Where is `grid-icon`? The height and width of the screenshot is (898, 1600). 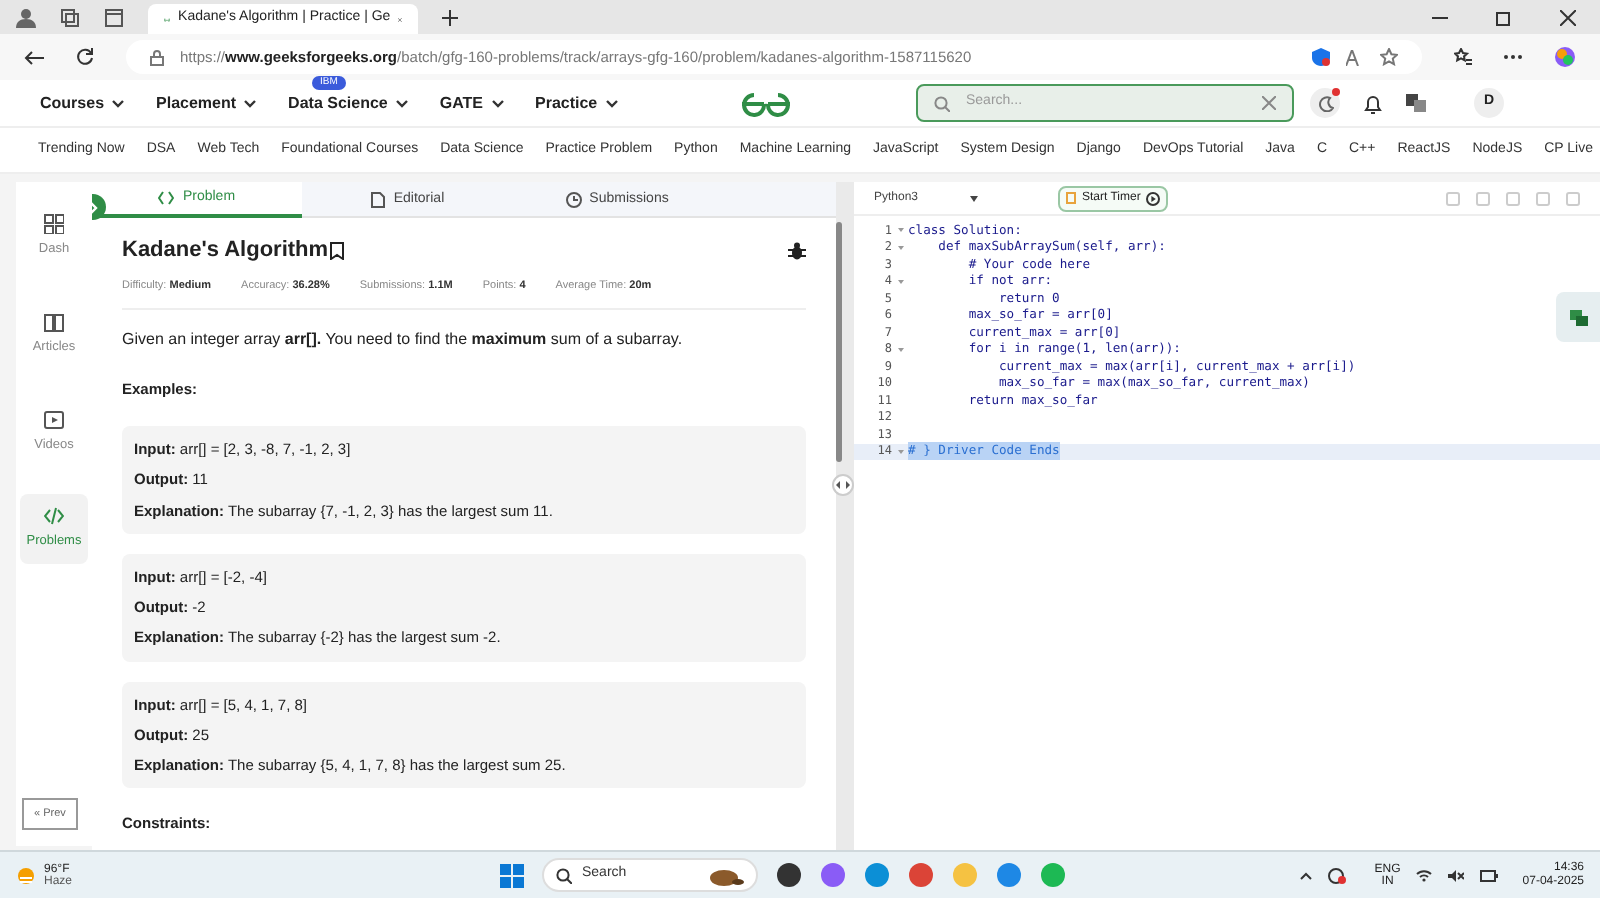
grid-icon is located at coordinates (54, 224).